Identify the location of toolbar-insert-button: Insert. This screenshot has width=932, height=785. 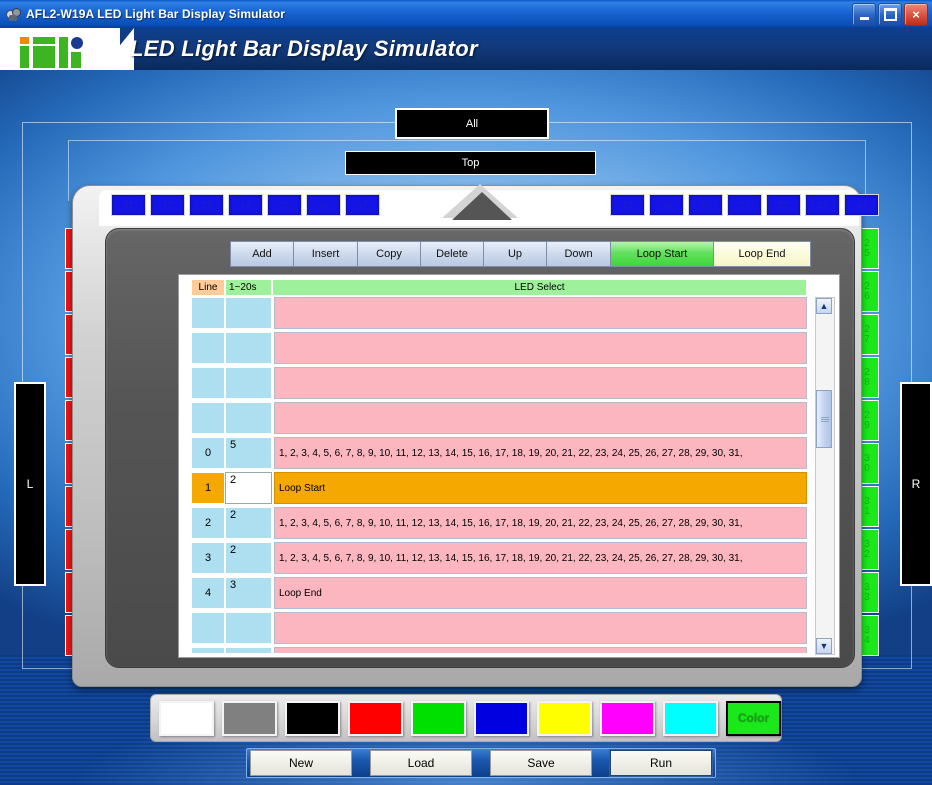
(325, 254).